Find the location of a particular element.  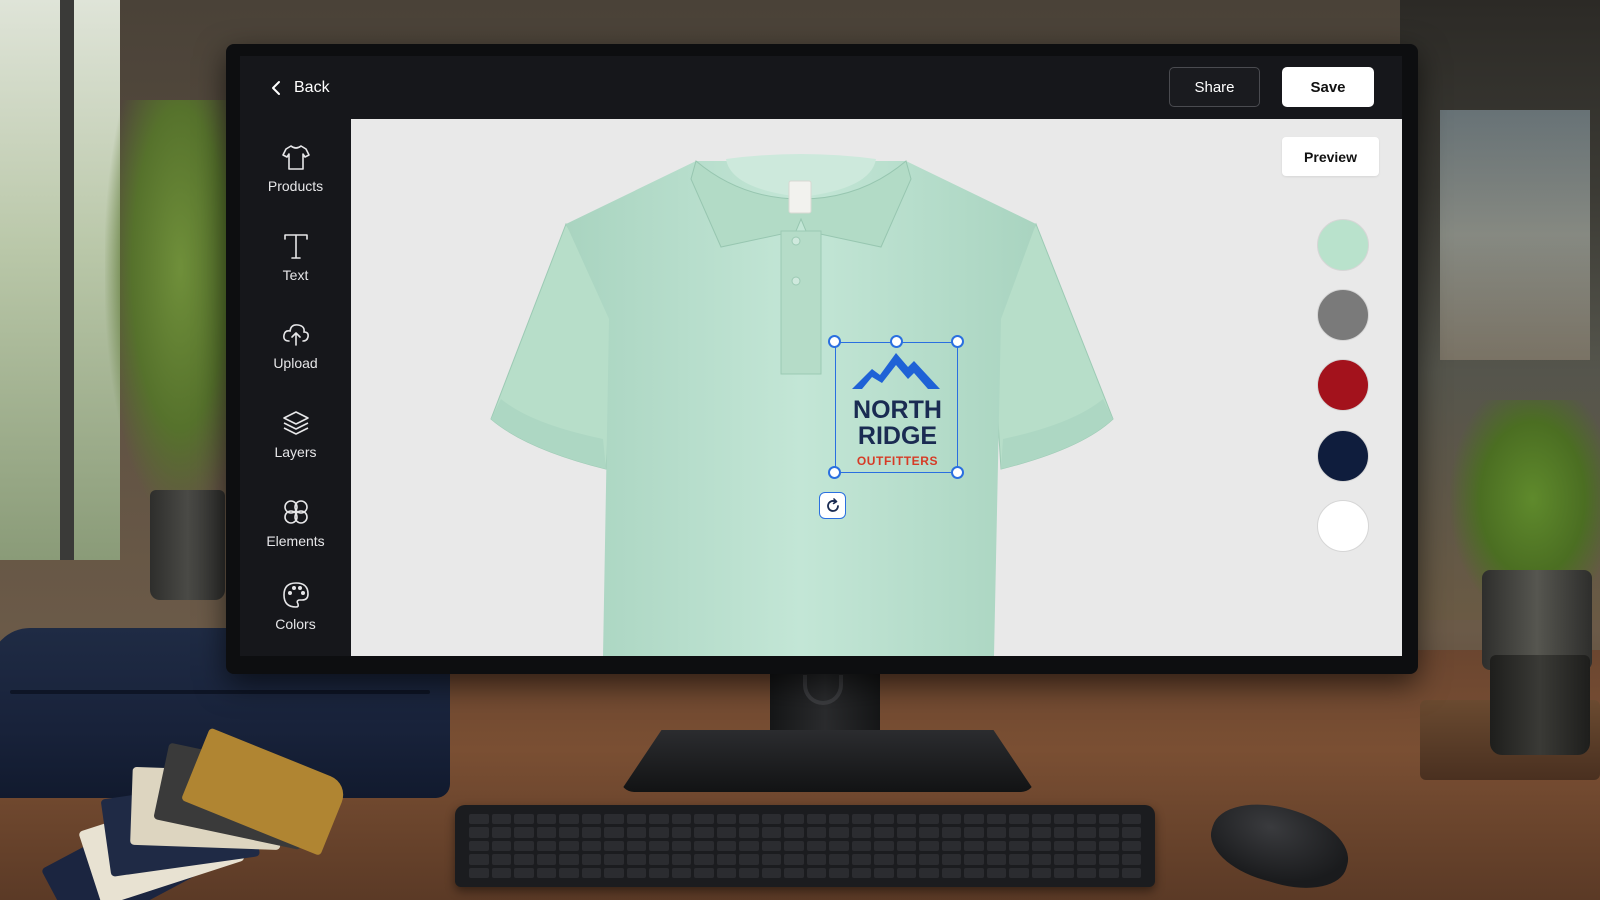

logo-line-ridge: RIDGE is located at coordinates (897, 436).